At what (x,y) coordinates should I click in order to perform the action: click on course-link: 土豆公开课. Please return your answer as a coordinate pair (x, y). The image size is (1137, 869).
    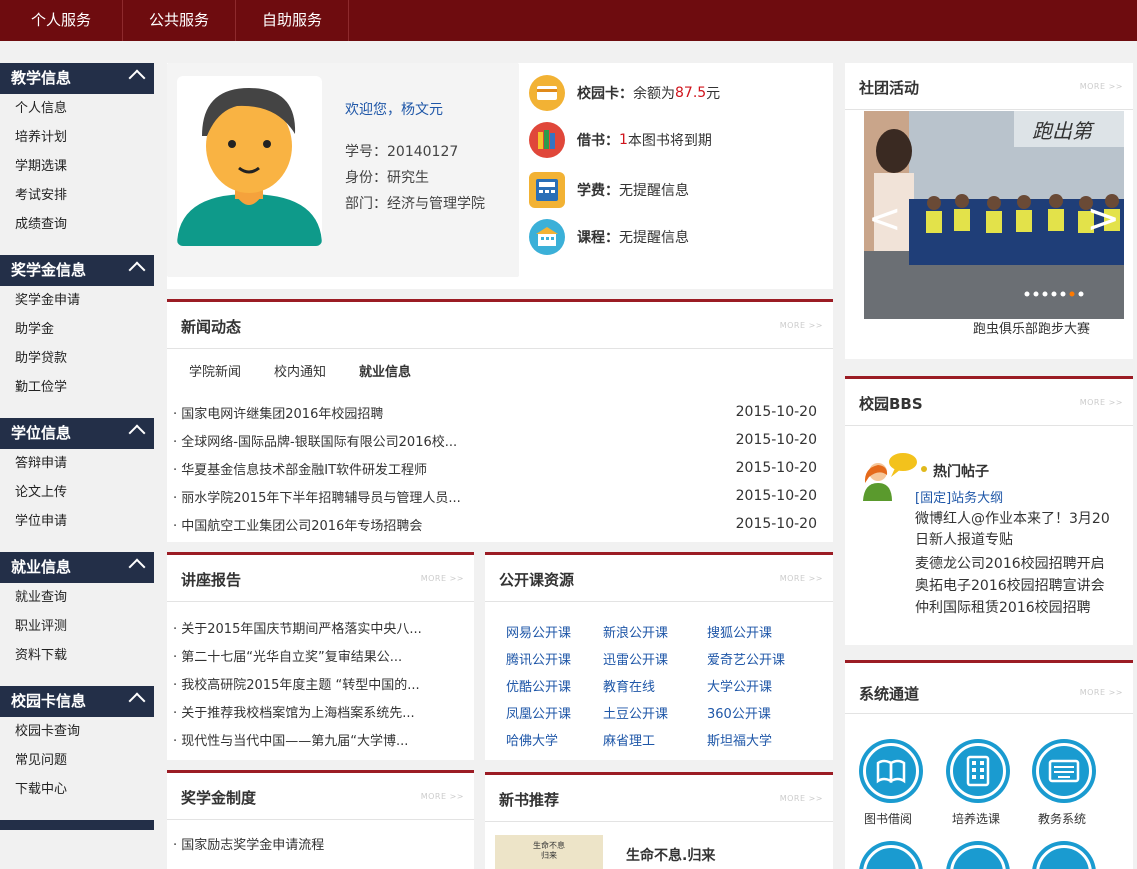
    Looking at the image, I should click on (635, 712).